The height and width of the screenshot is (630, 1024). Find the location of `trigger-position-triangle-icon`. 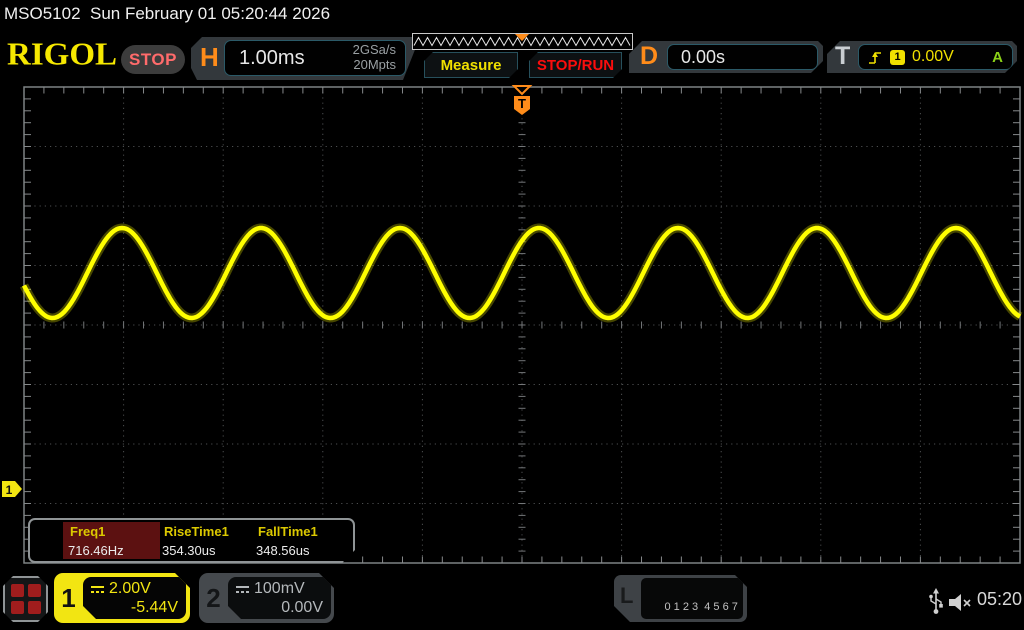

trigger-position-triangle-icon is located at coordinates (522, 90).